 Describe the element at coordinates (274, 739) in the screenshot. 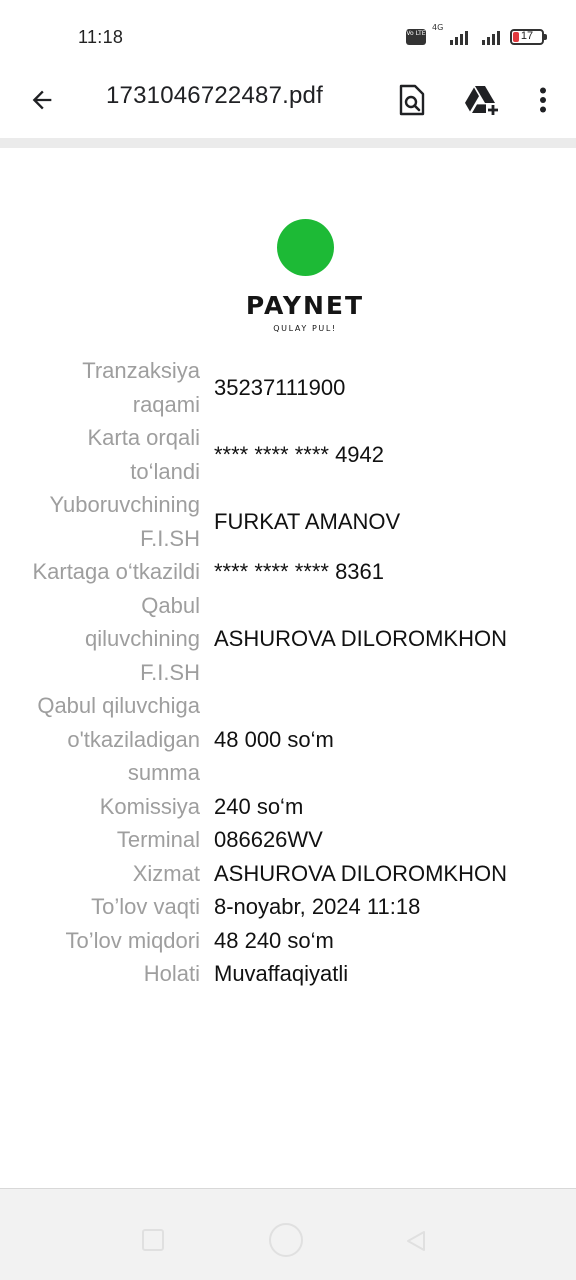

I see `receipt-value: 48 000 so‘m` at that location.